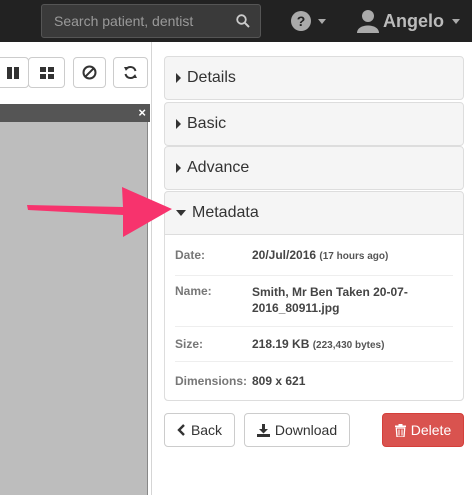 The width and height of the screenshot is (472, 495). Describe the element at coordinates (181, 213) in the screenshot. I see `caret-down-icon` at that location.